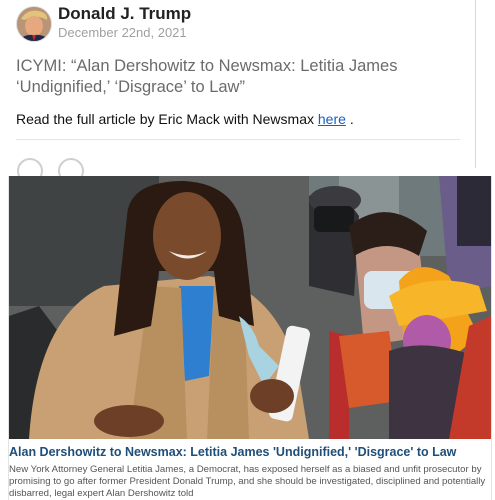 This screenshot has width=495, height=500. I want to click on article-link: here, so click(332, 119).